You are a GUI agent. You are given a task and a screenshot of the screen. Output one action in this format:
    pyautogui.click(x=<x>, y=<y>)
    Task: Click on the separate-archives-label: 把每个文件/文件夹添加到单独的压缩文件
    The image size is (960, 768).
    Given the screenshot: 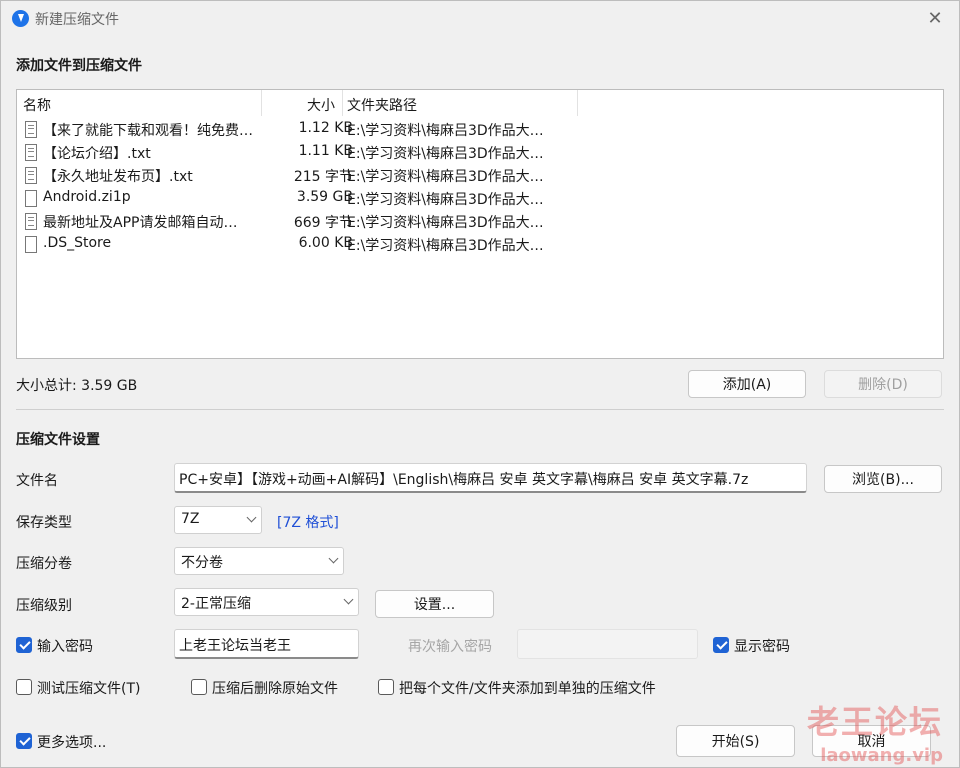 What is the action you would take?
    pyautogui.click(x=527, y=689)
    